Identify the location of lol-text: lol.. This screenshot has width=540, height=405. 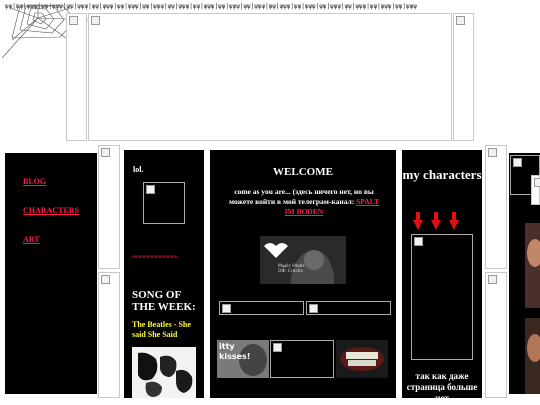
(138, 169).